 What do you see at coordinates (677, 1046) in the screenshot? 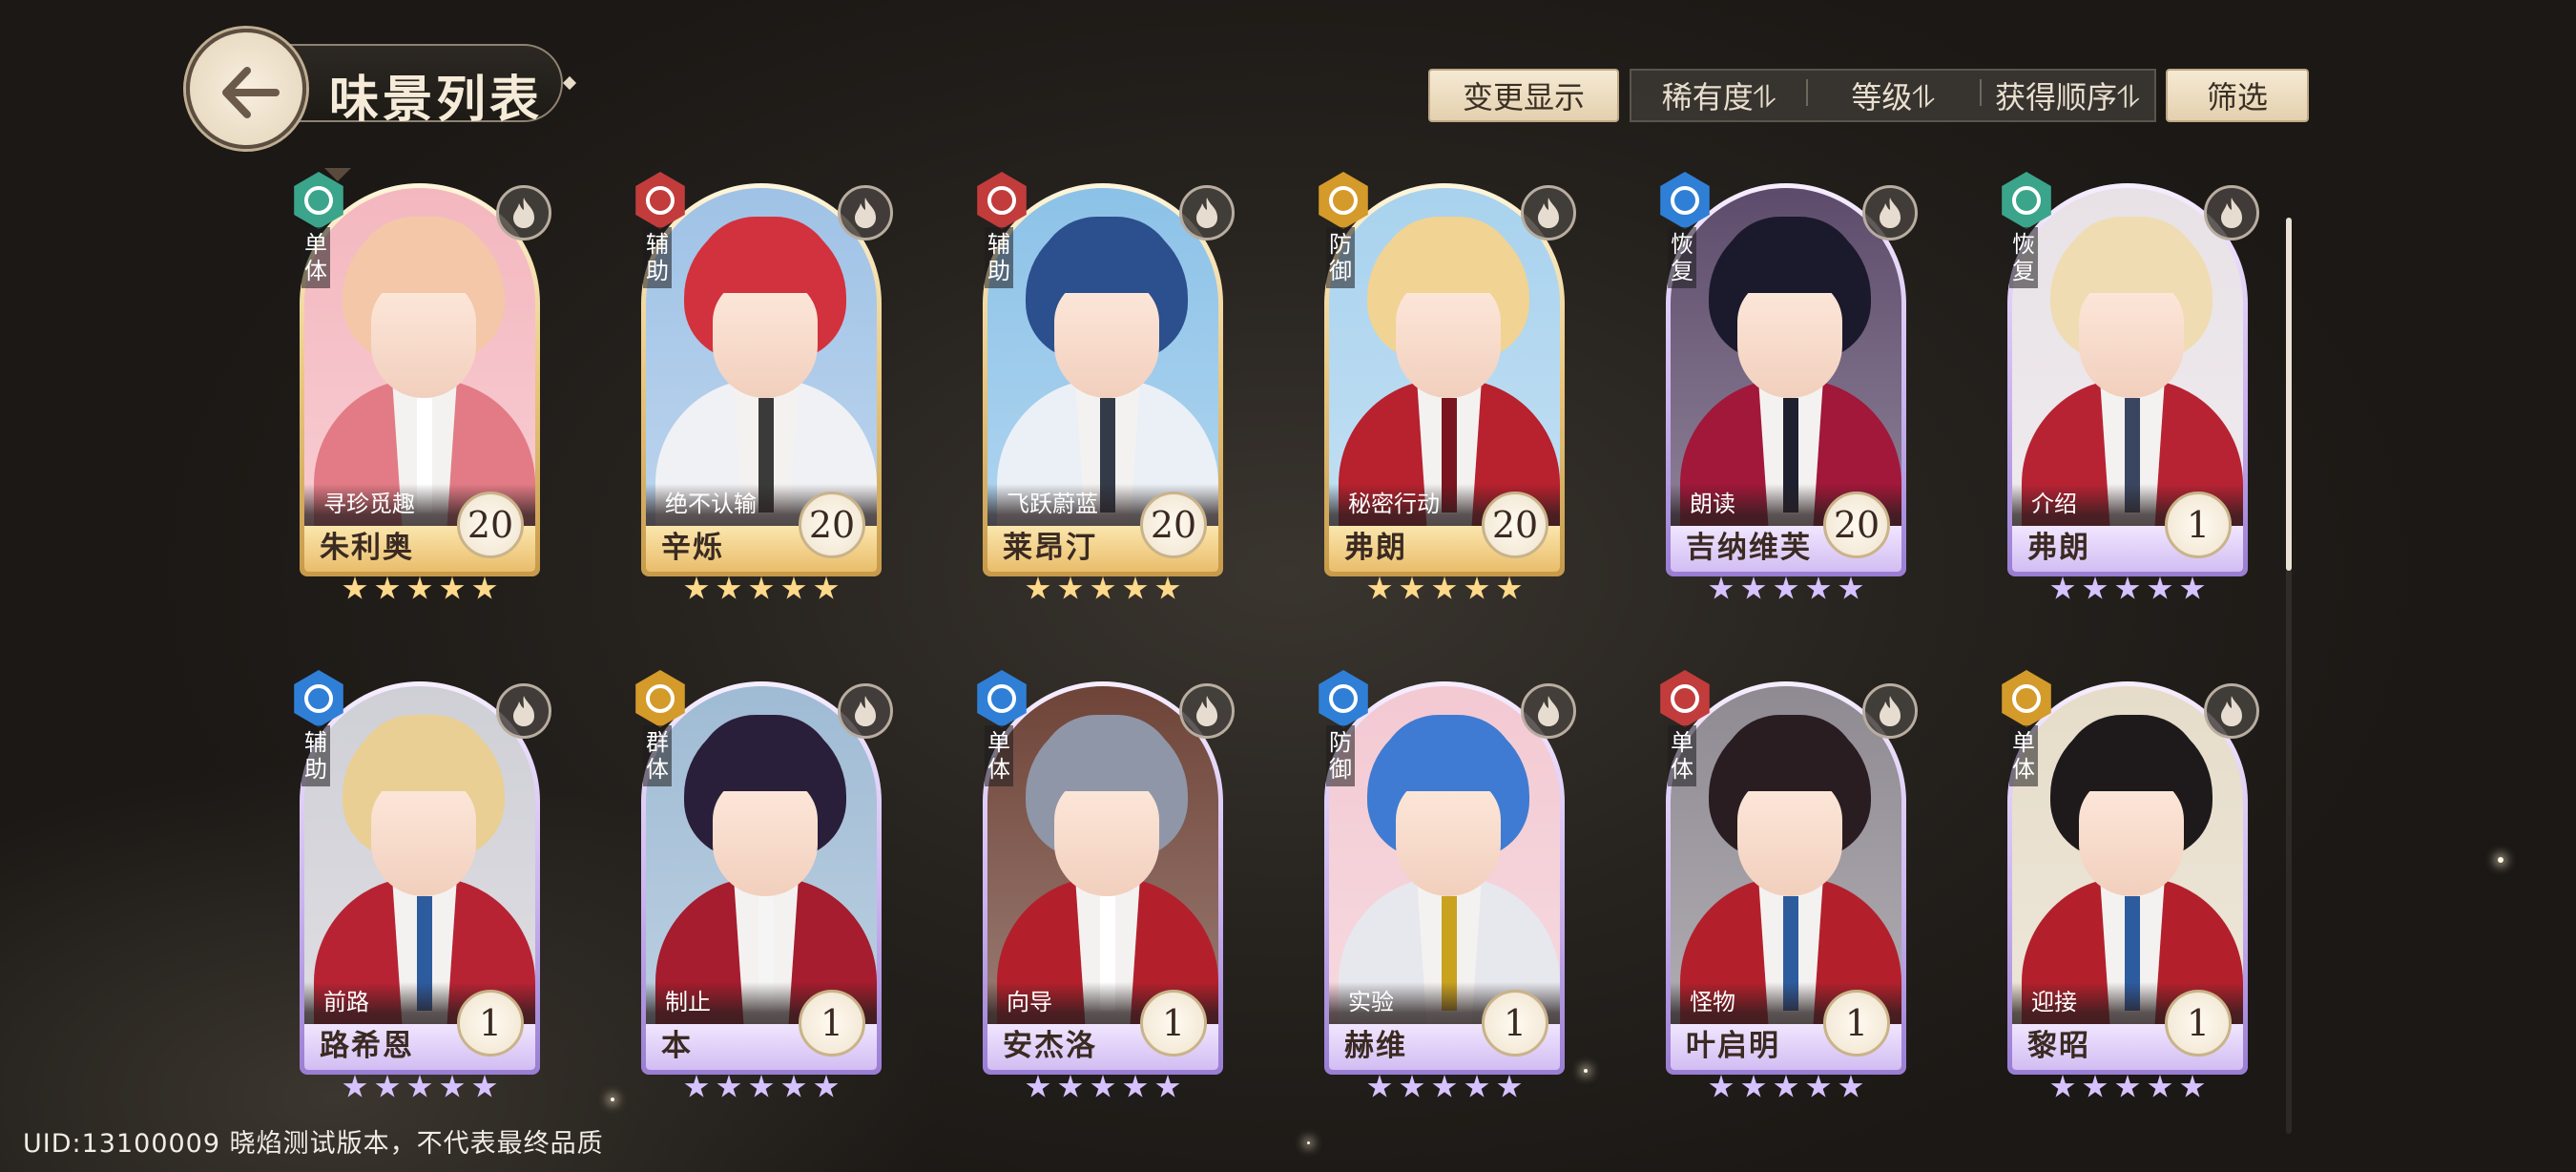
I see `character-name: 本` at bounding box center [677, 1046].